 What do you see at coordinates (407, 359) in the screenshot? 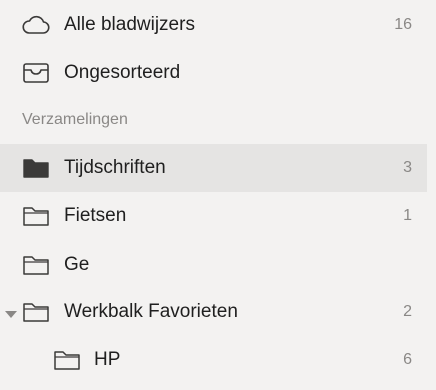
I see `bookmark-count: 6` at bounding box center [407, 359].